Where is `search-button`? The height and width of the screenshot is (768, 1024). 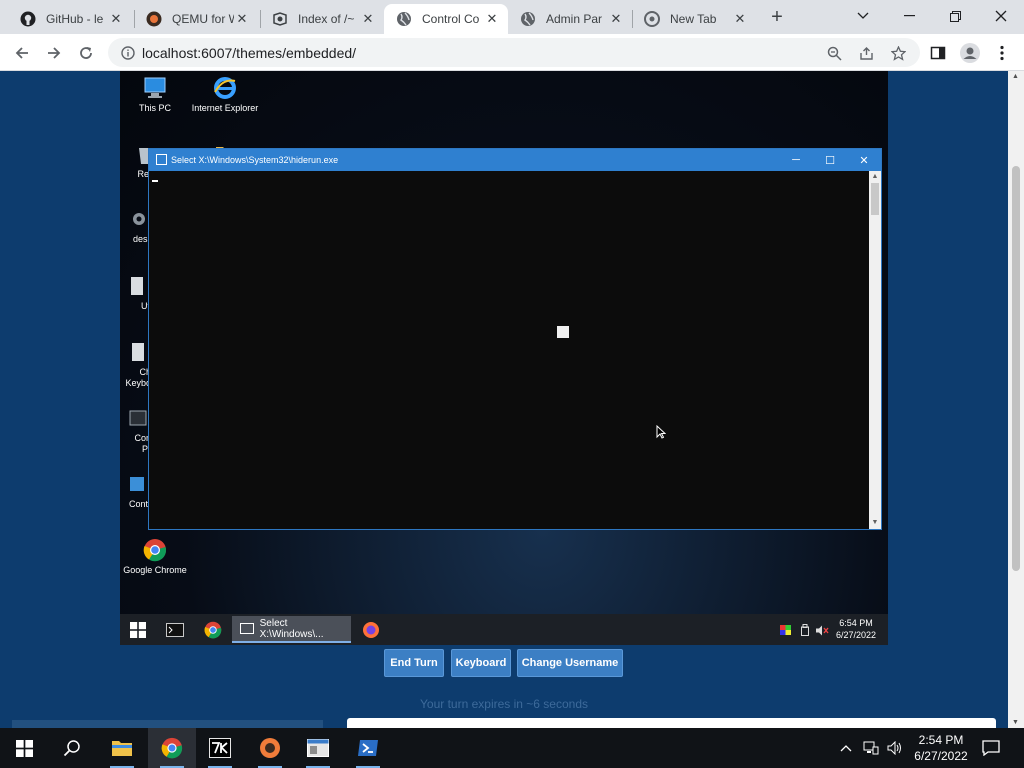
search-button is located at coordinates (72, 748).